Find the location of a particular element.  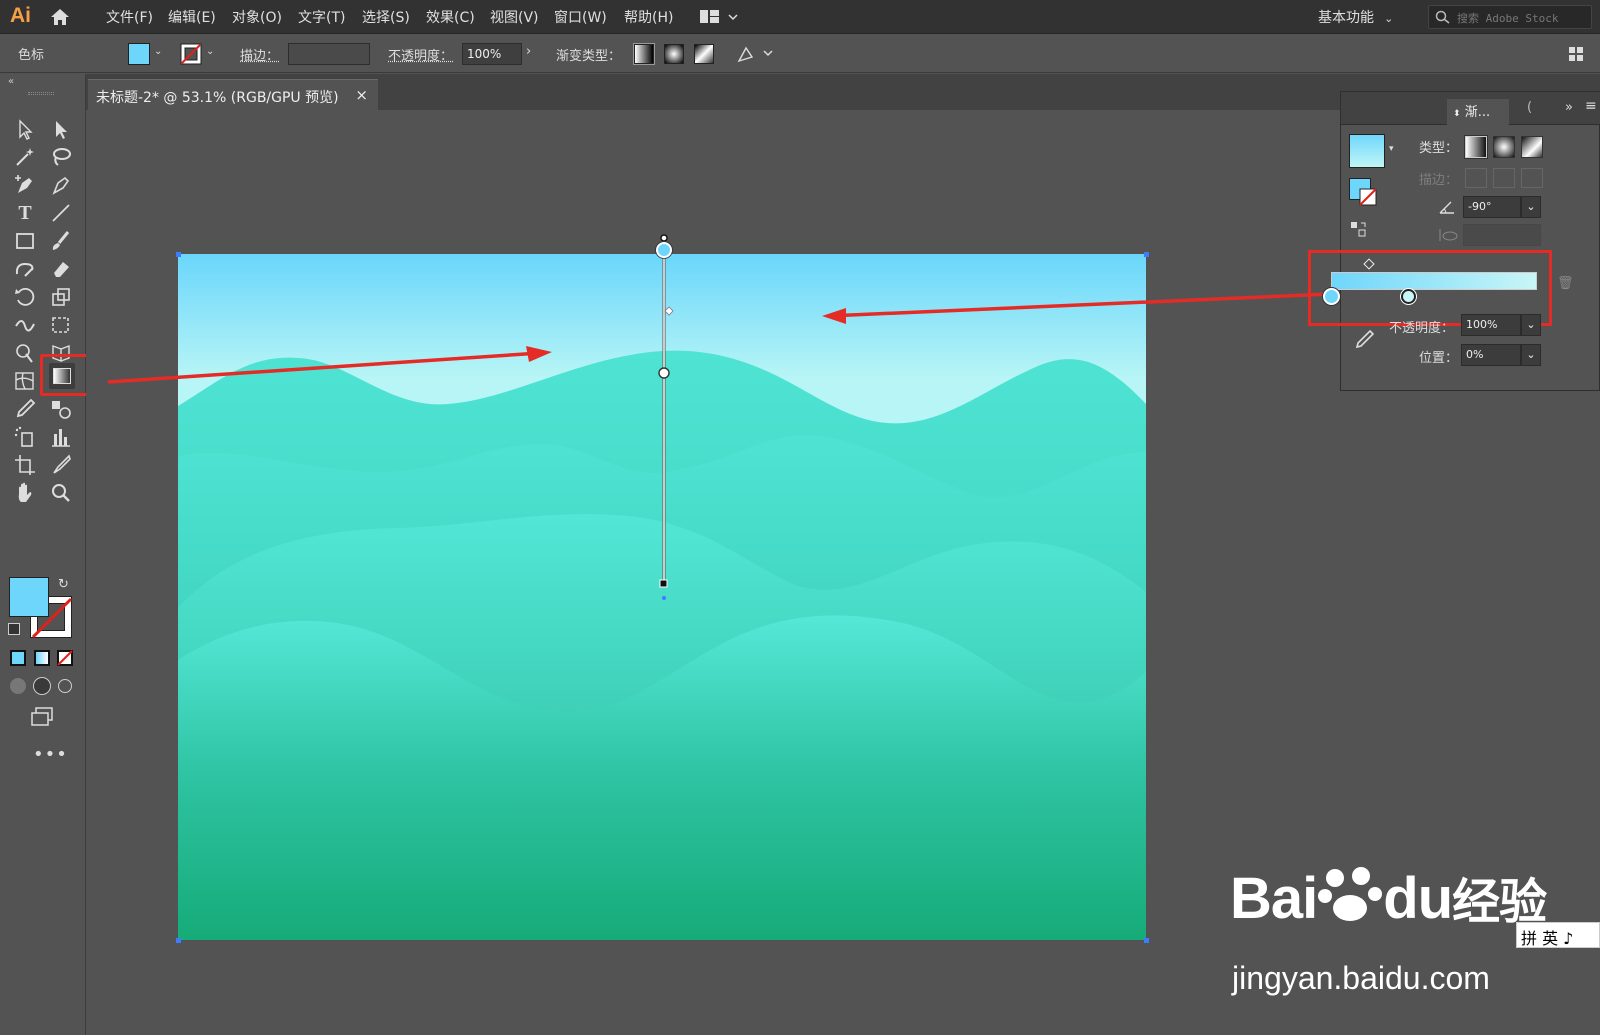

ime-status-bar: 拼 英 ♪ is located at coordinates (1558, 935).